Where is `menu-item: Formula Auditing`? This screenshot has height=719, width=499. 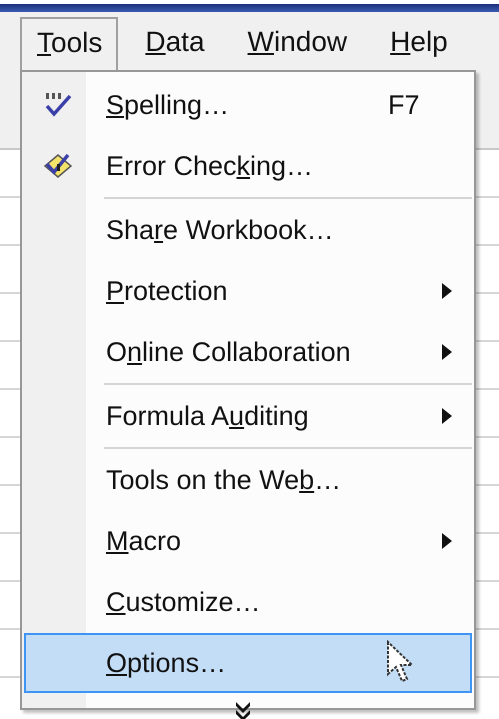 menu-item: Formula Auditing is located at coordinates (248, 416).